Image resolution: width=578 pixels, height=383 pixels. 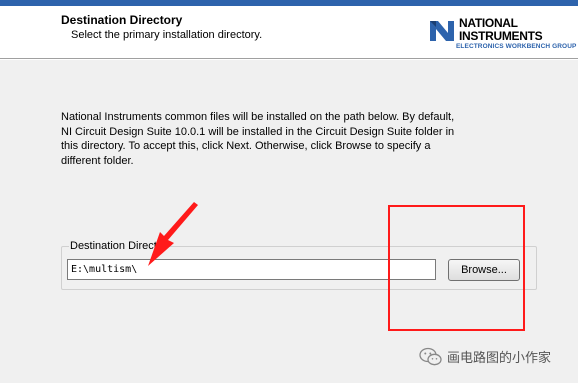 What do you see at coordinates (442, 31) in the screenshot?
I see `ni-eagle-icon` at bounding box center [442, 31].